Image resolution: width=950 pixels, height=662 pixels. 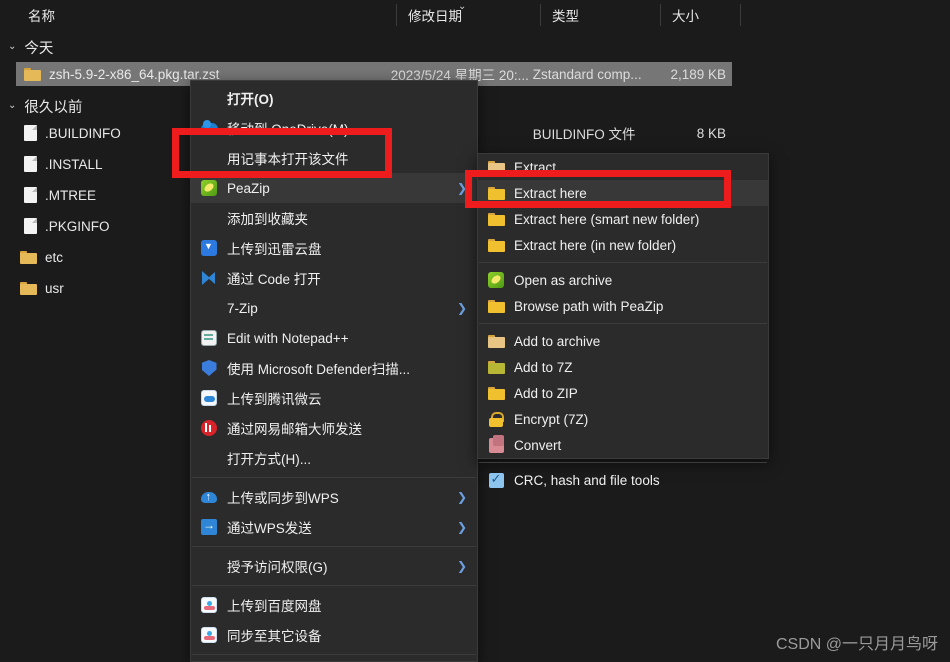 I want to click on submenu-item-add-to-zip: Add to ZIP, so click(x=623, y=393).